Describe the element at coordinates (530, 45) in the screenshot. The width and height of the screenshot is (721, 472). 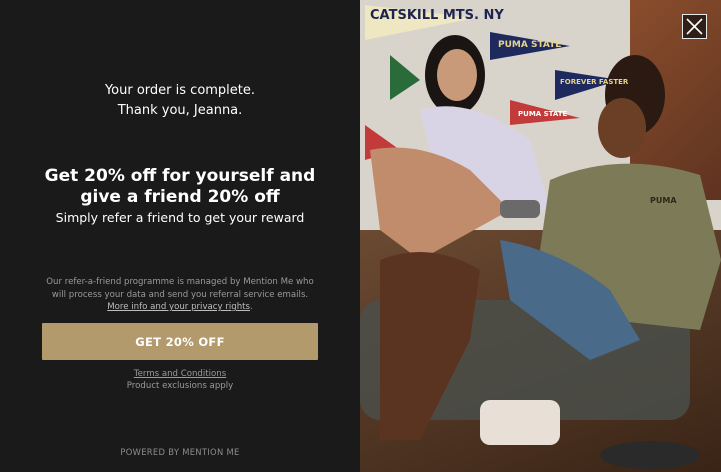
I see `pennant-puma-state-text: PUMA STATE` at that location.